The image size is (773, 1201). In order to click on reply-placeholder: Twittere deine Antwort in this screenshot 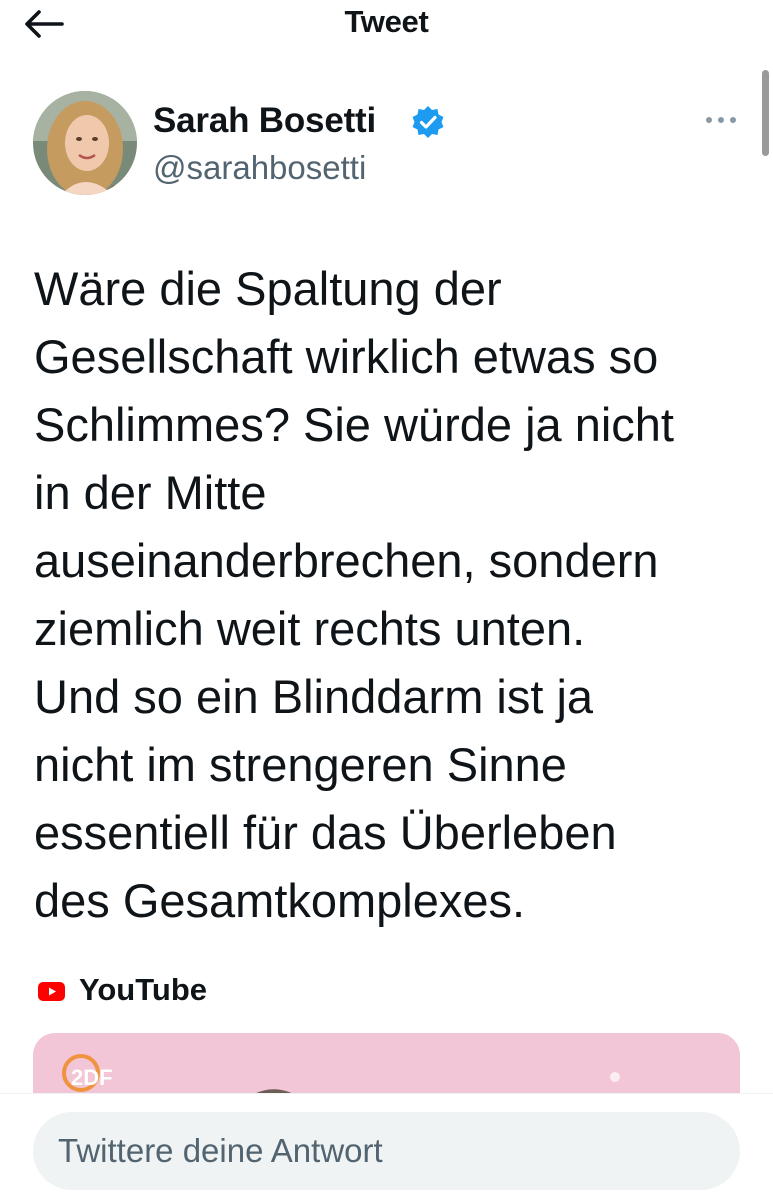, I will do `click(220, 1150)`.